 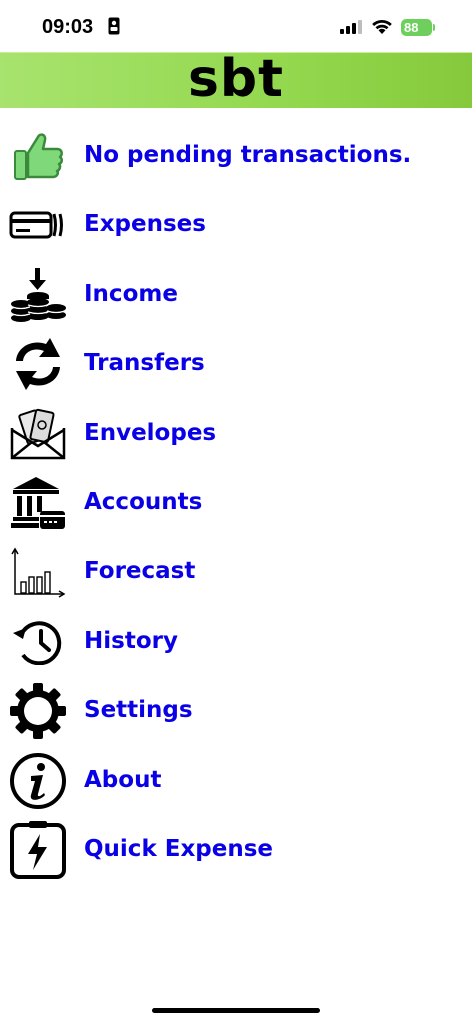 What do you see at coordinates (38, 711) in the screenshot?
I see `gear-icon` at bounding box center [38, 711].